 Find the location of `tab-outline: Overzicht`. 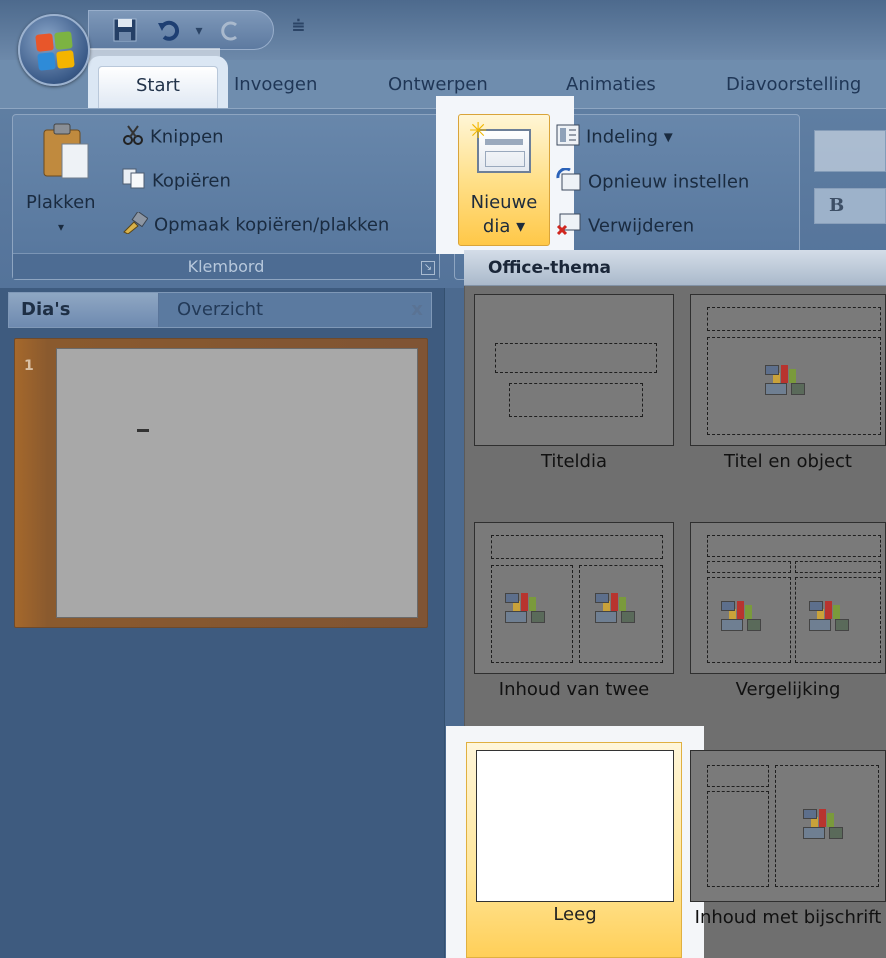

tab-outline: Overzicht is located at coordinates (235, 310).